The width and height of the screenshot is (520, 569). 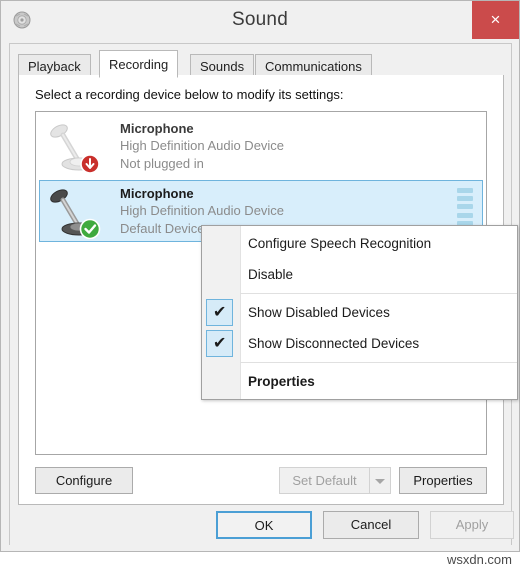 What do you see at coordinates (359, 274) in the screenshot?
I see `menu-item-disable: Disable` at bounding box center [359, 274].